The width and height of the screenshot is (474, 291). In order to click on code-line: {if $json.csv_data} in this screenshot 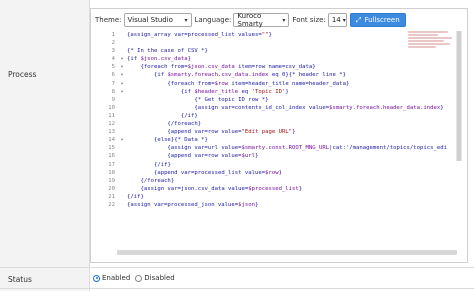, I will do `click(292, 59)`.